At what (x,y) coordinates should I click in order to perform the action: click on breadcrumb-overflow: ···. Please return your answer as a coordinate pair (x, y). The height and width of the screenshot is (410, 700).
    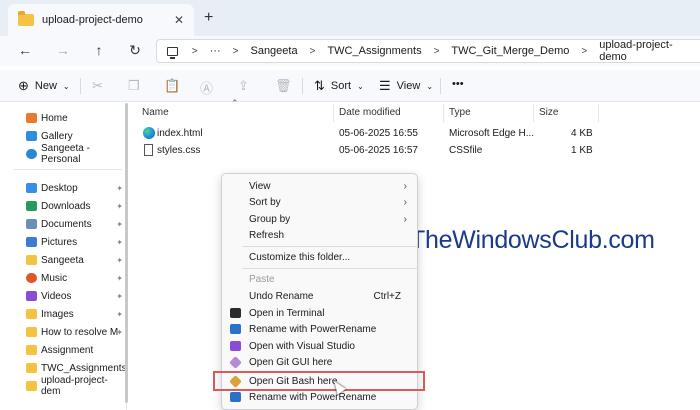
    Looking at the image, I should click on (215, 51).